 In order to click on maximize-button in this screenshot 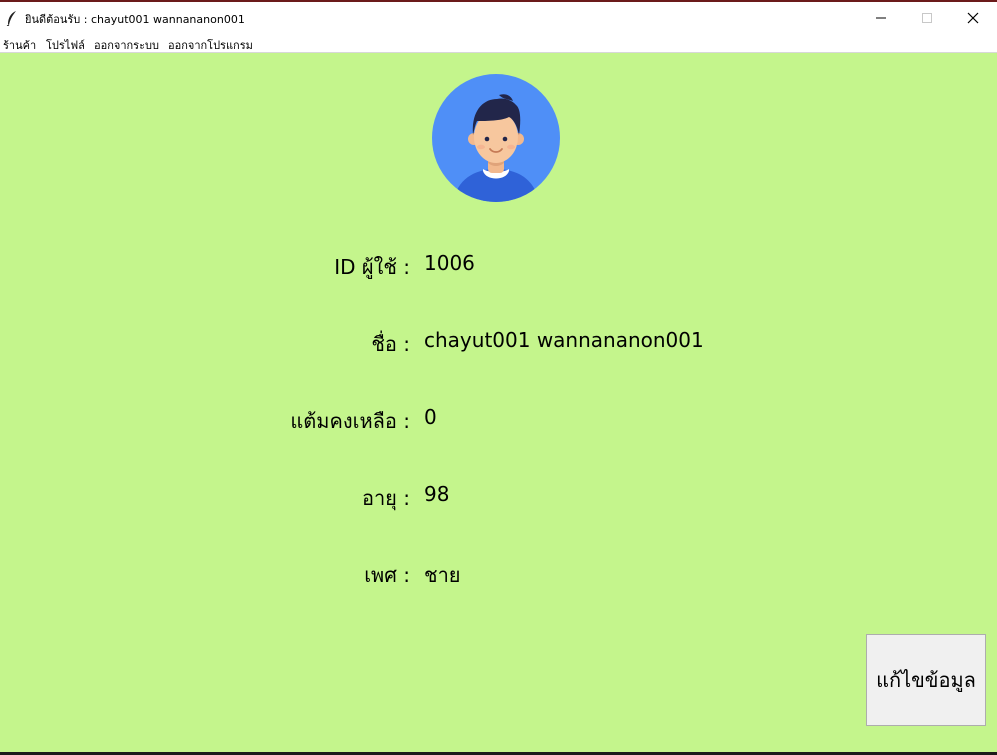, I will do `click(927, 17)`.